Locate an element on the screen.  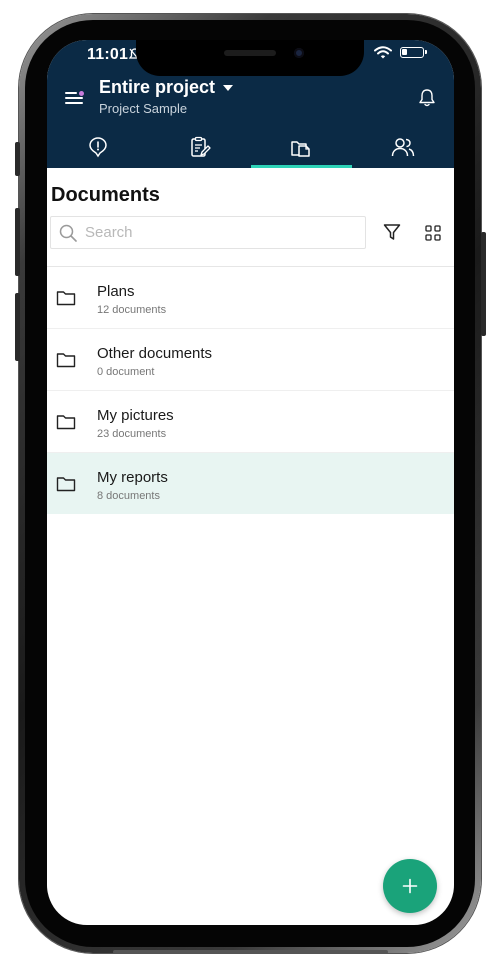
tab-reports is located at coordinates (200, 146).